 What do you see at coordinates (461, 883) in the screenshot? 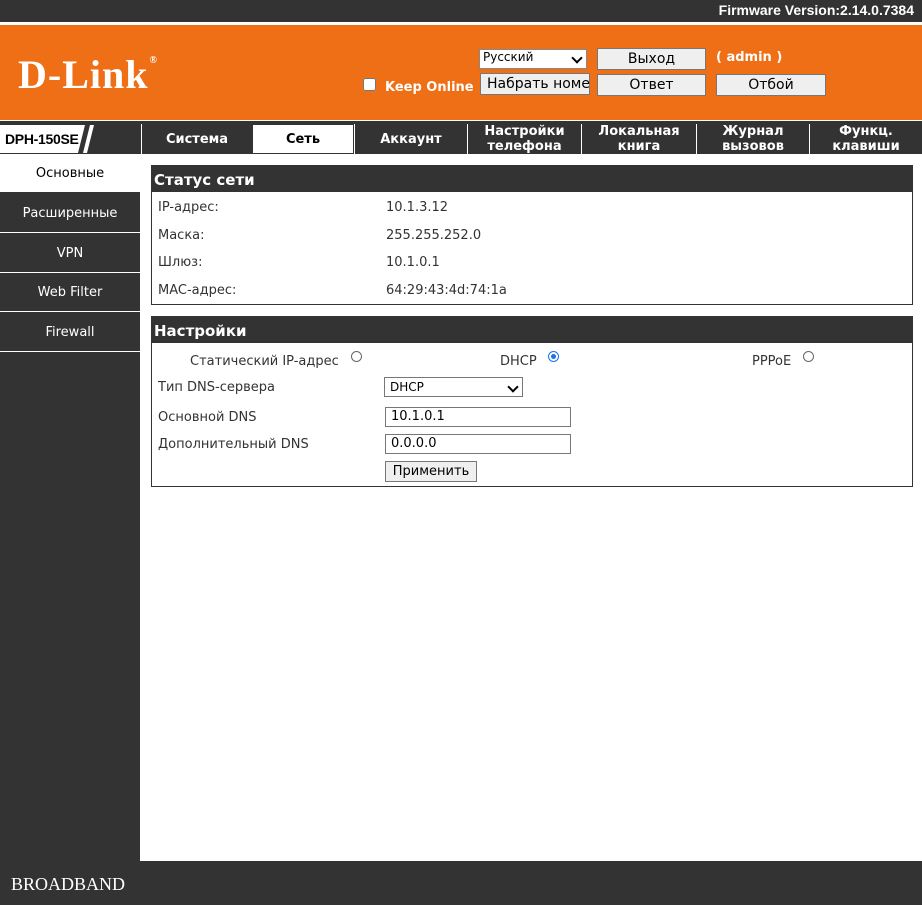
I see `footer: BROADBAND` at bounding box center [461, 883].